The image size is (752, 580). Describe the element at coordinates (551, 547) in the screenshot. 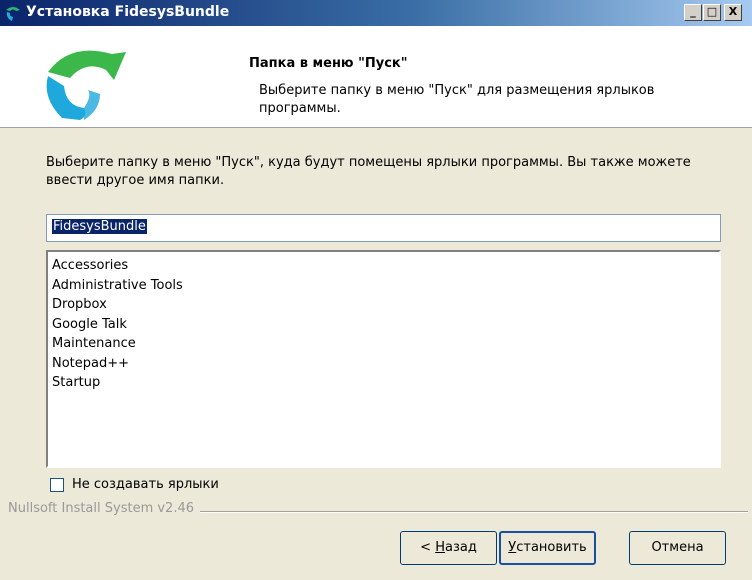

I see `install-button-rest: становить` at that location.